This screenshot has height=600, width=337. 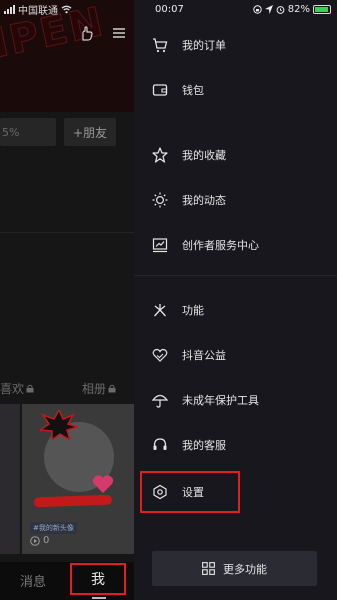 I want to click on umbrella-icon, so click(x=160, y=401).